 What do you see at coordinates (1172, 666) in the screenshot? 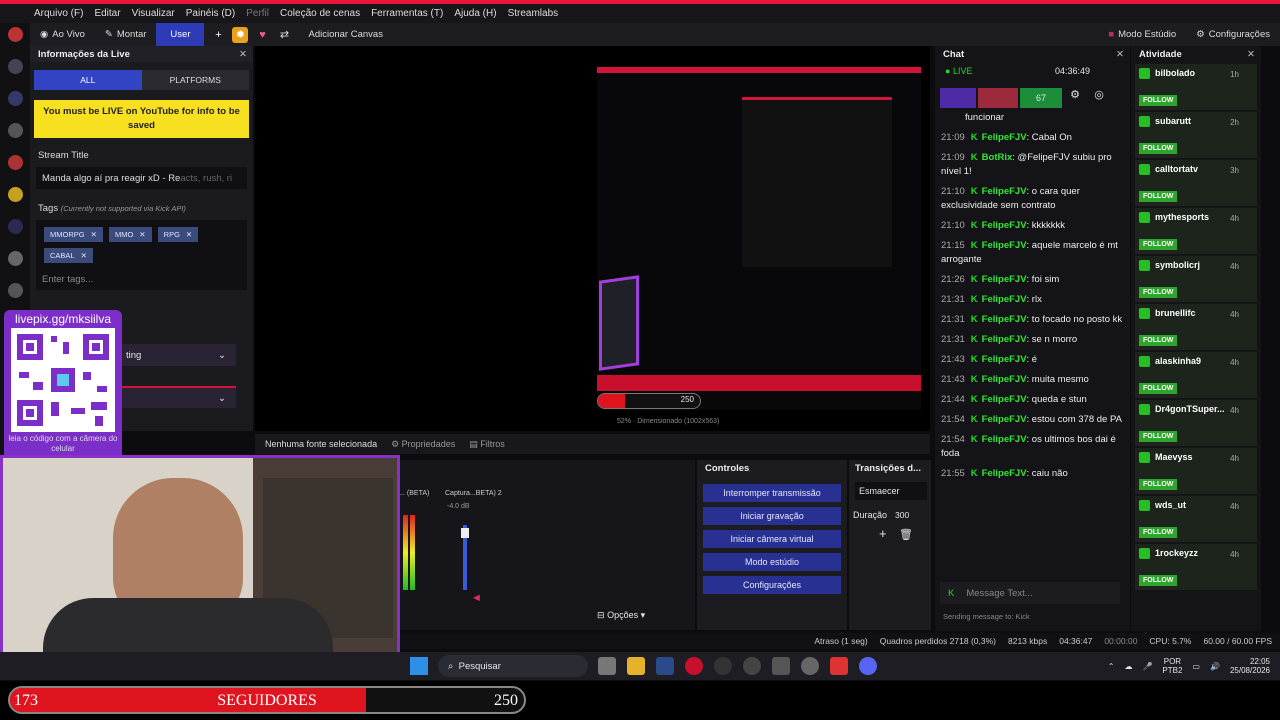
I see `language-indicator: POR PTB2` at bounding box center [1172, 666].